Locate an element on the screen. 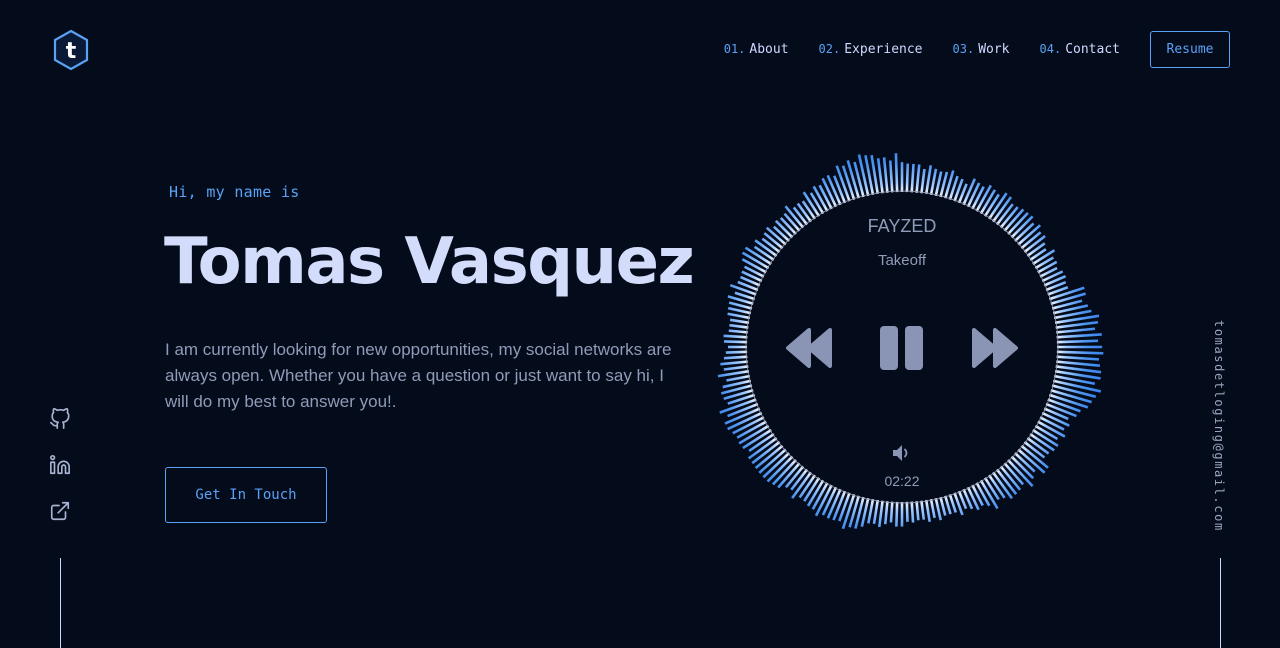 The height and width of the screenshot is (648, 1280). nav-item-contact: 04. Contact is located at coordinates (1080, 49).